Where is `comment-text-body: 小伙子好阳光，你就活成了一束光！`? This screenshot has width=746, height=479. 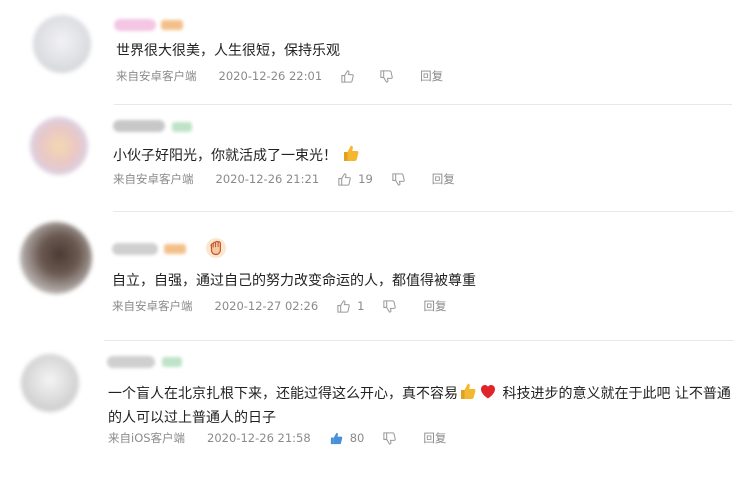
comment-text-body: 小伙子好阳光，你就活成了一束光！ is located at coordinates (225, 156).